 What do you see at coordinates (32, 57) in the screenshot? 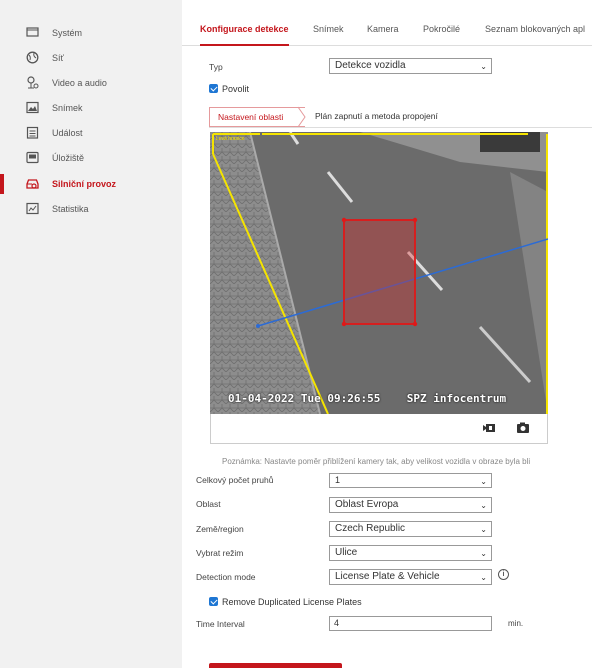
I see `globe-icon` at bounding box center [32, 57].